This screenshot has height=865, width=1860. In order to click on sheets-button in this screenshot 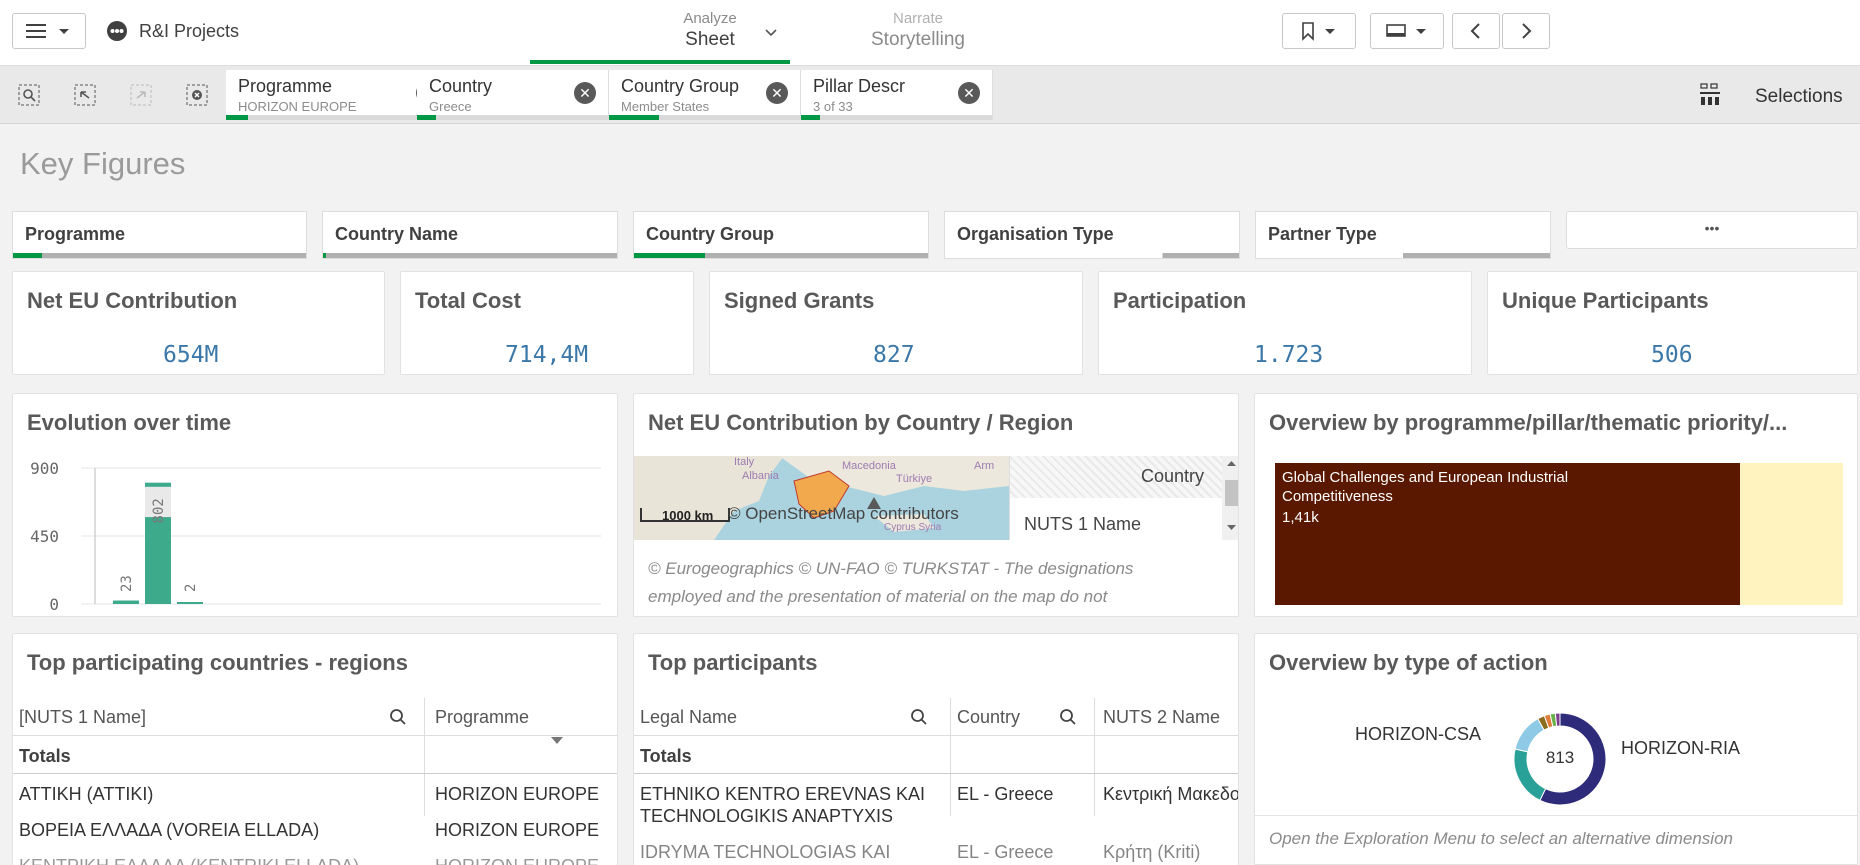, I will do `click(1407, 31)`.